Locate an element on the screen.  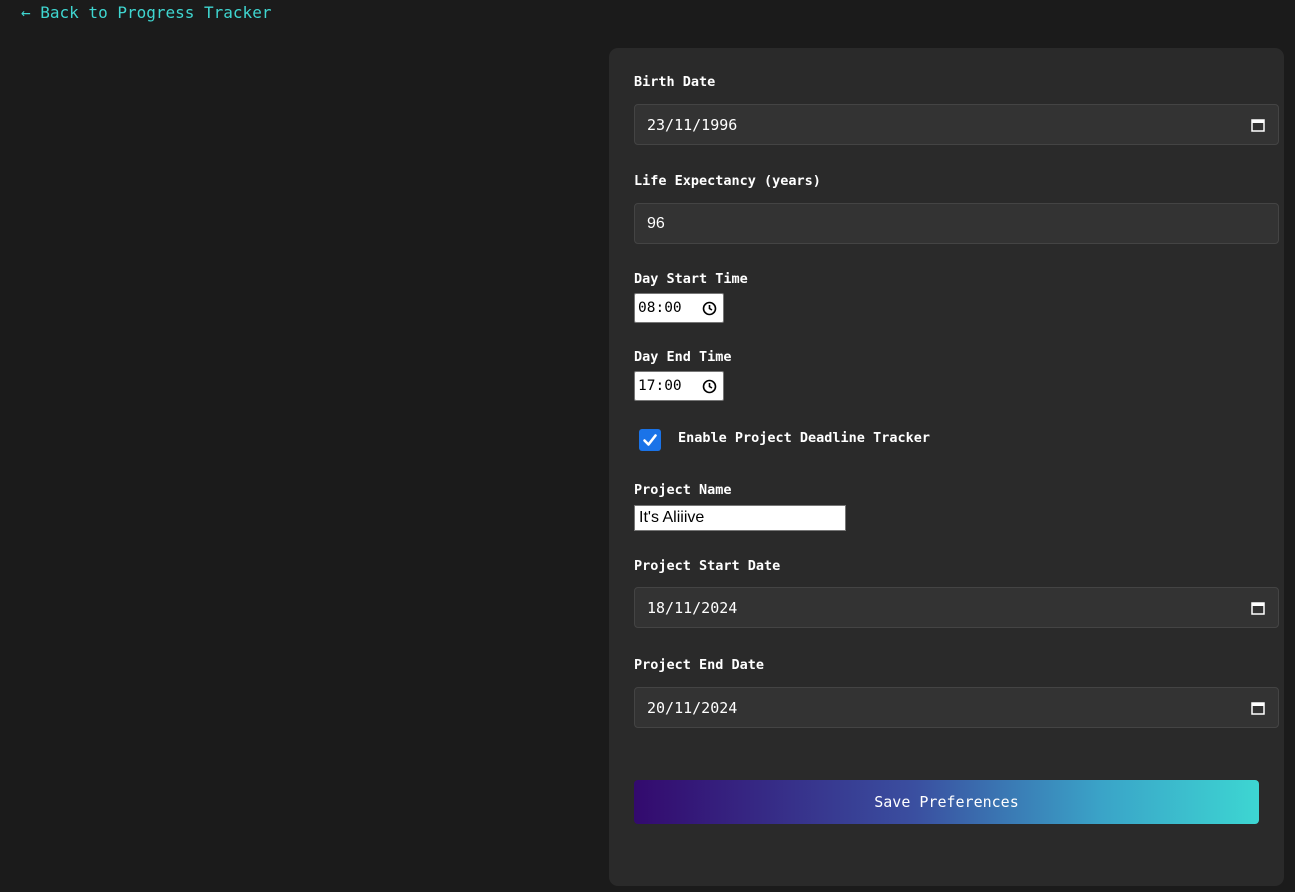
project-end-date-input: 20/11/2024 is located at coordinates (956, 707).